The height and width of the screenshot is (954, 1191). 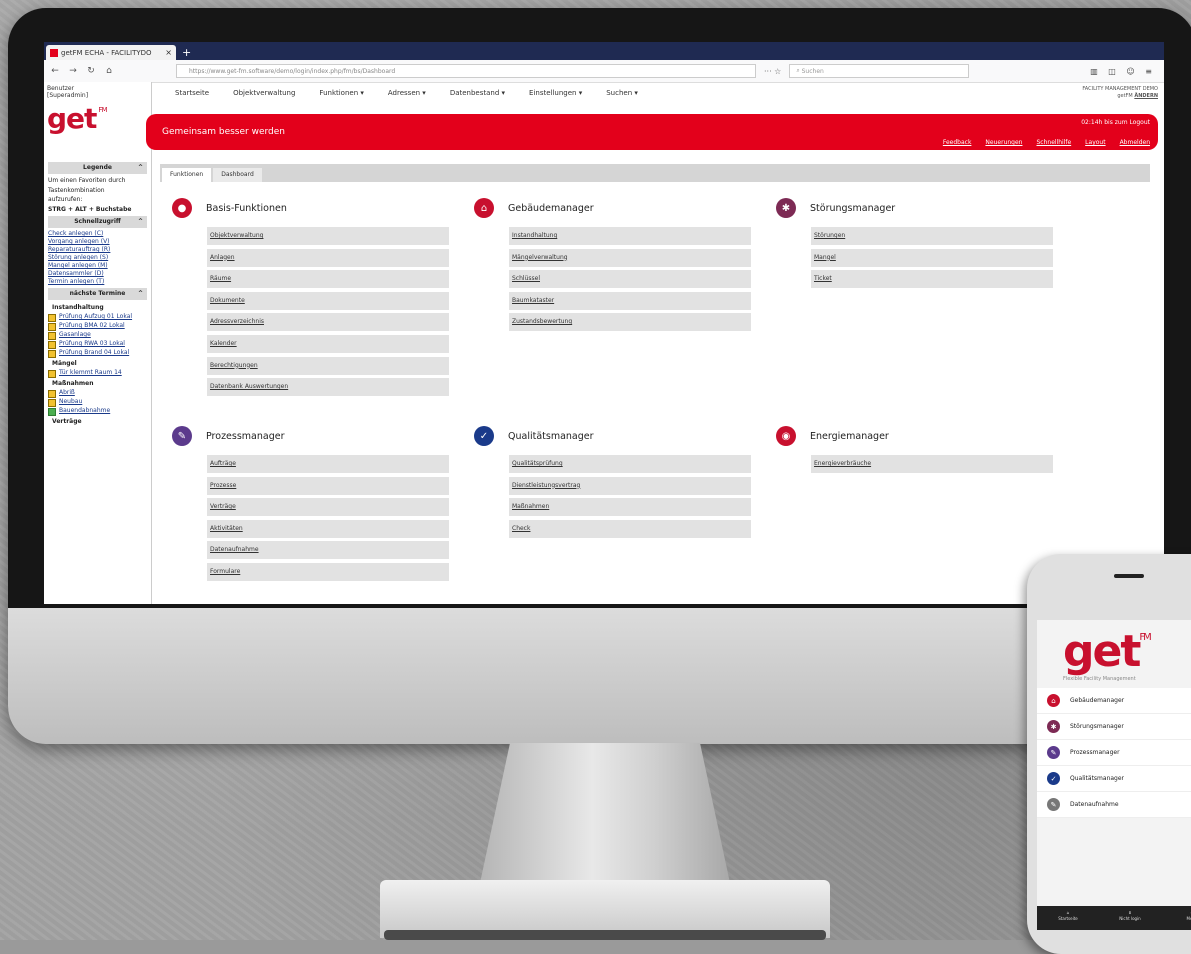 I want to click on module-link: Störungen, so click(x=932, y=236).